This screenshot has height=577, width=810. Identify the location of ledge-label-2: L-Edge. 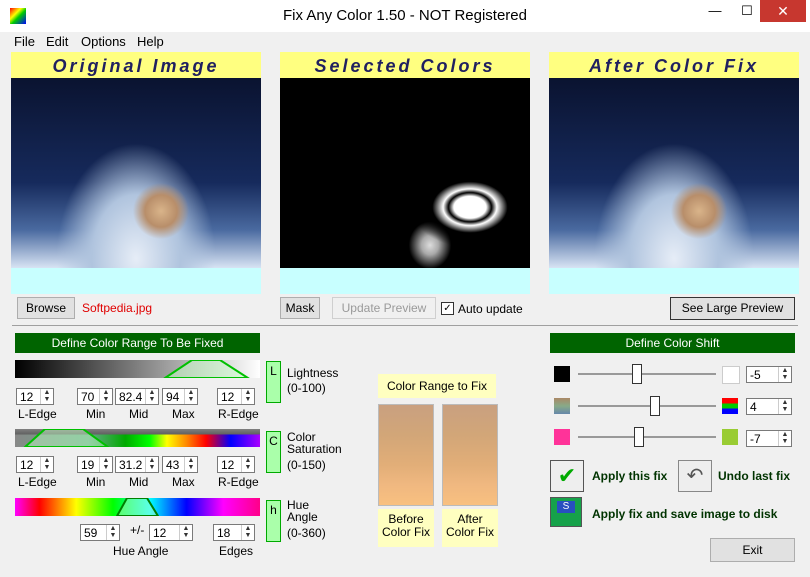
(37, 482).